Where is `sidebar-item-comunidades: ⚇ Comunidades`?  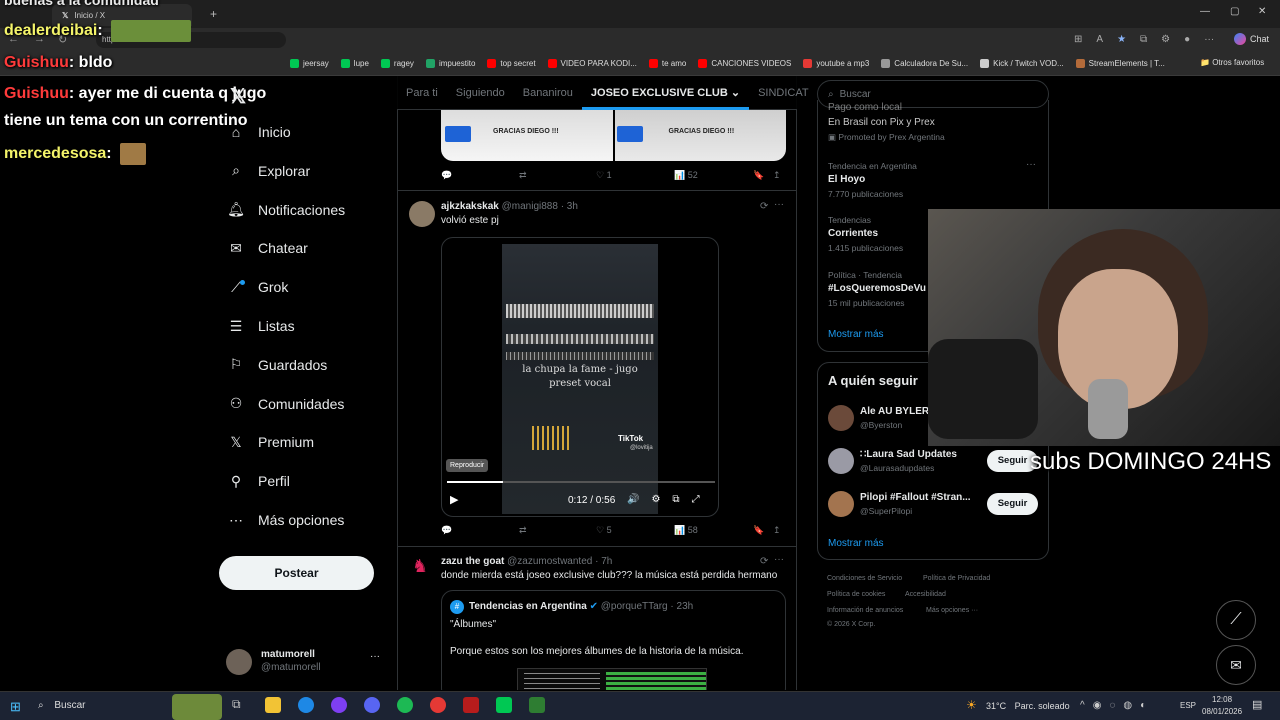 sidebar-item-comunidades: ⚇ Comunidades is located at coordinates (286, 403).